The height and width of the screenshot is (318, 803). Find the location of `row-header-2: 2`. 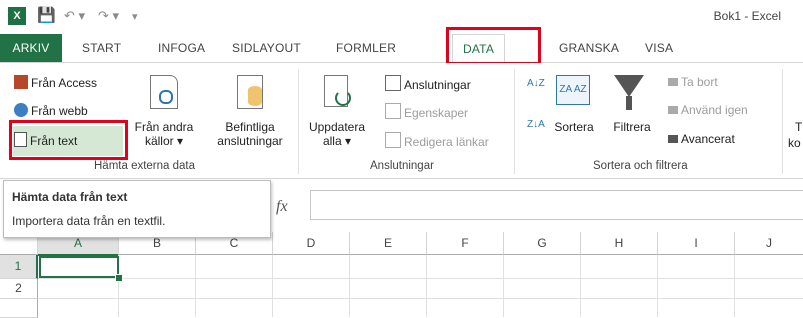

row-header-2: 2 is located at coordinates (19, 289).